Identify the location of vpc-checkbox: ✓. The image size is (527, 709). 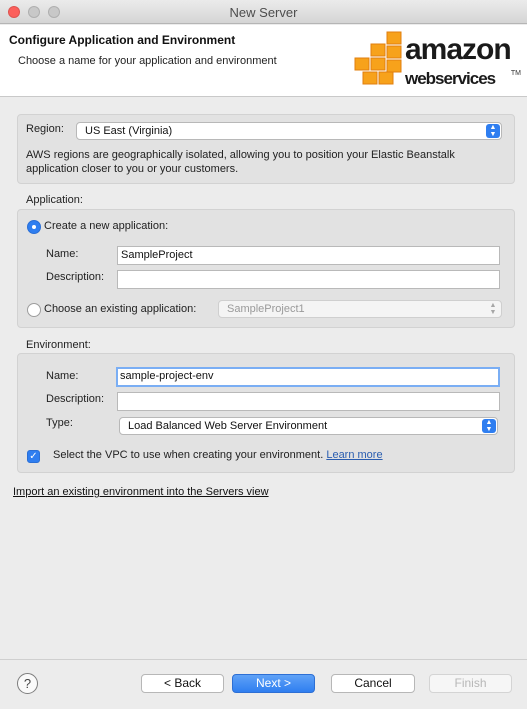
(33, 456).